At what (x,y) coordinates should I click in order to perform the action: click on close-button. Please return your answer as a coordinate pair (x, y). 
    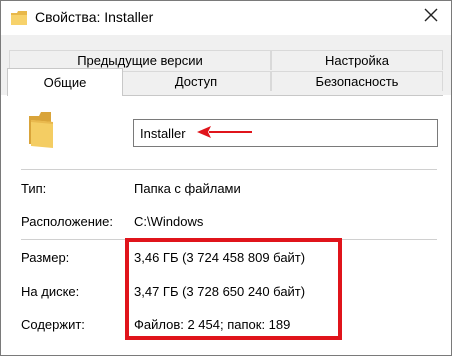
    Looking at the image, I should click on (431, 16).